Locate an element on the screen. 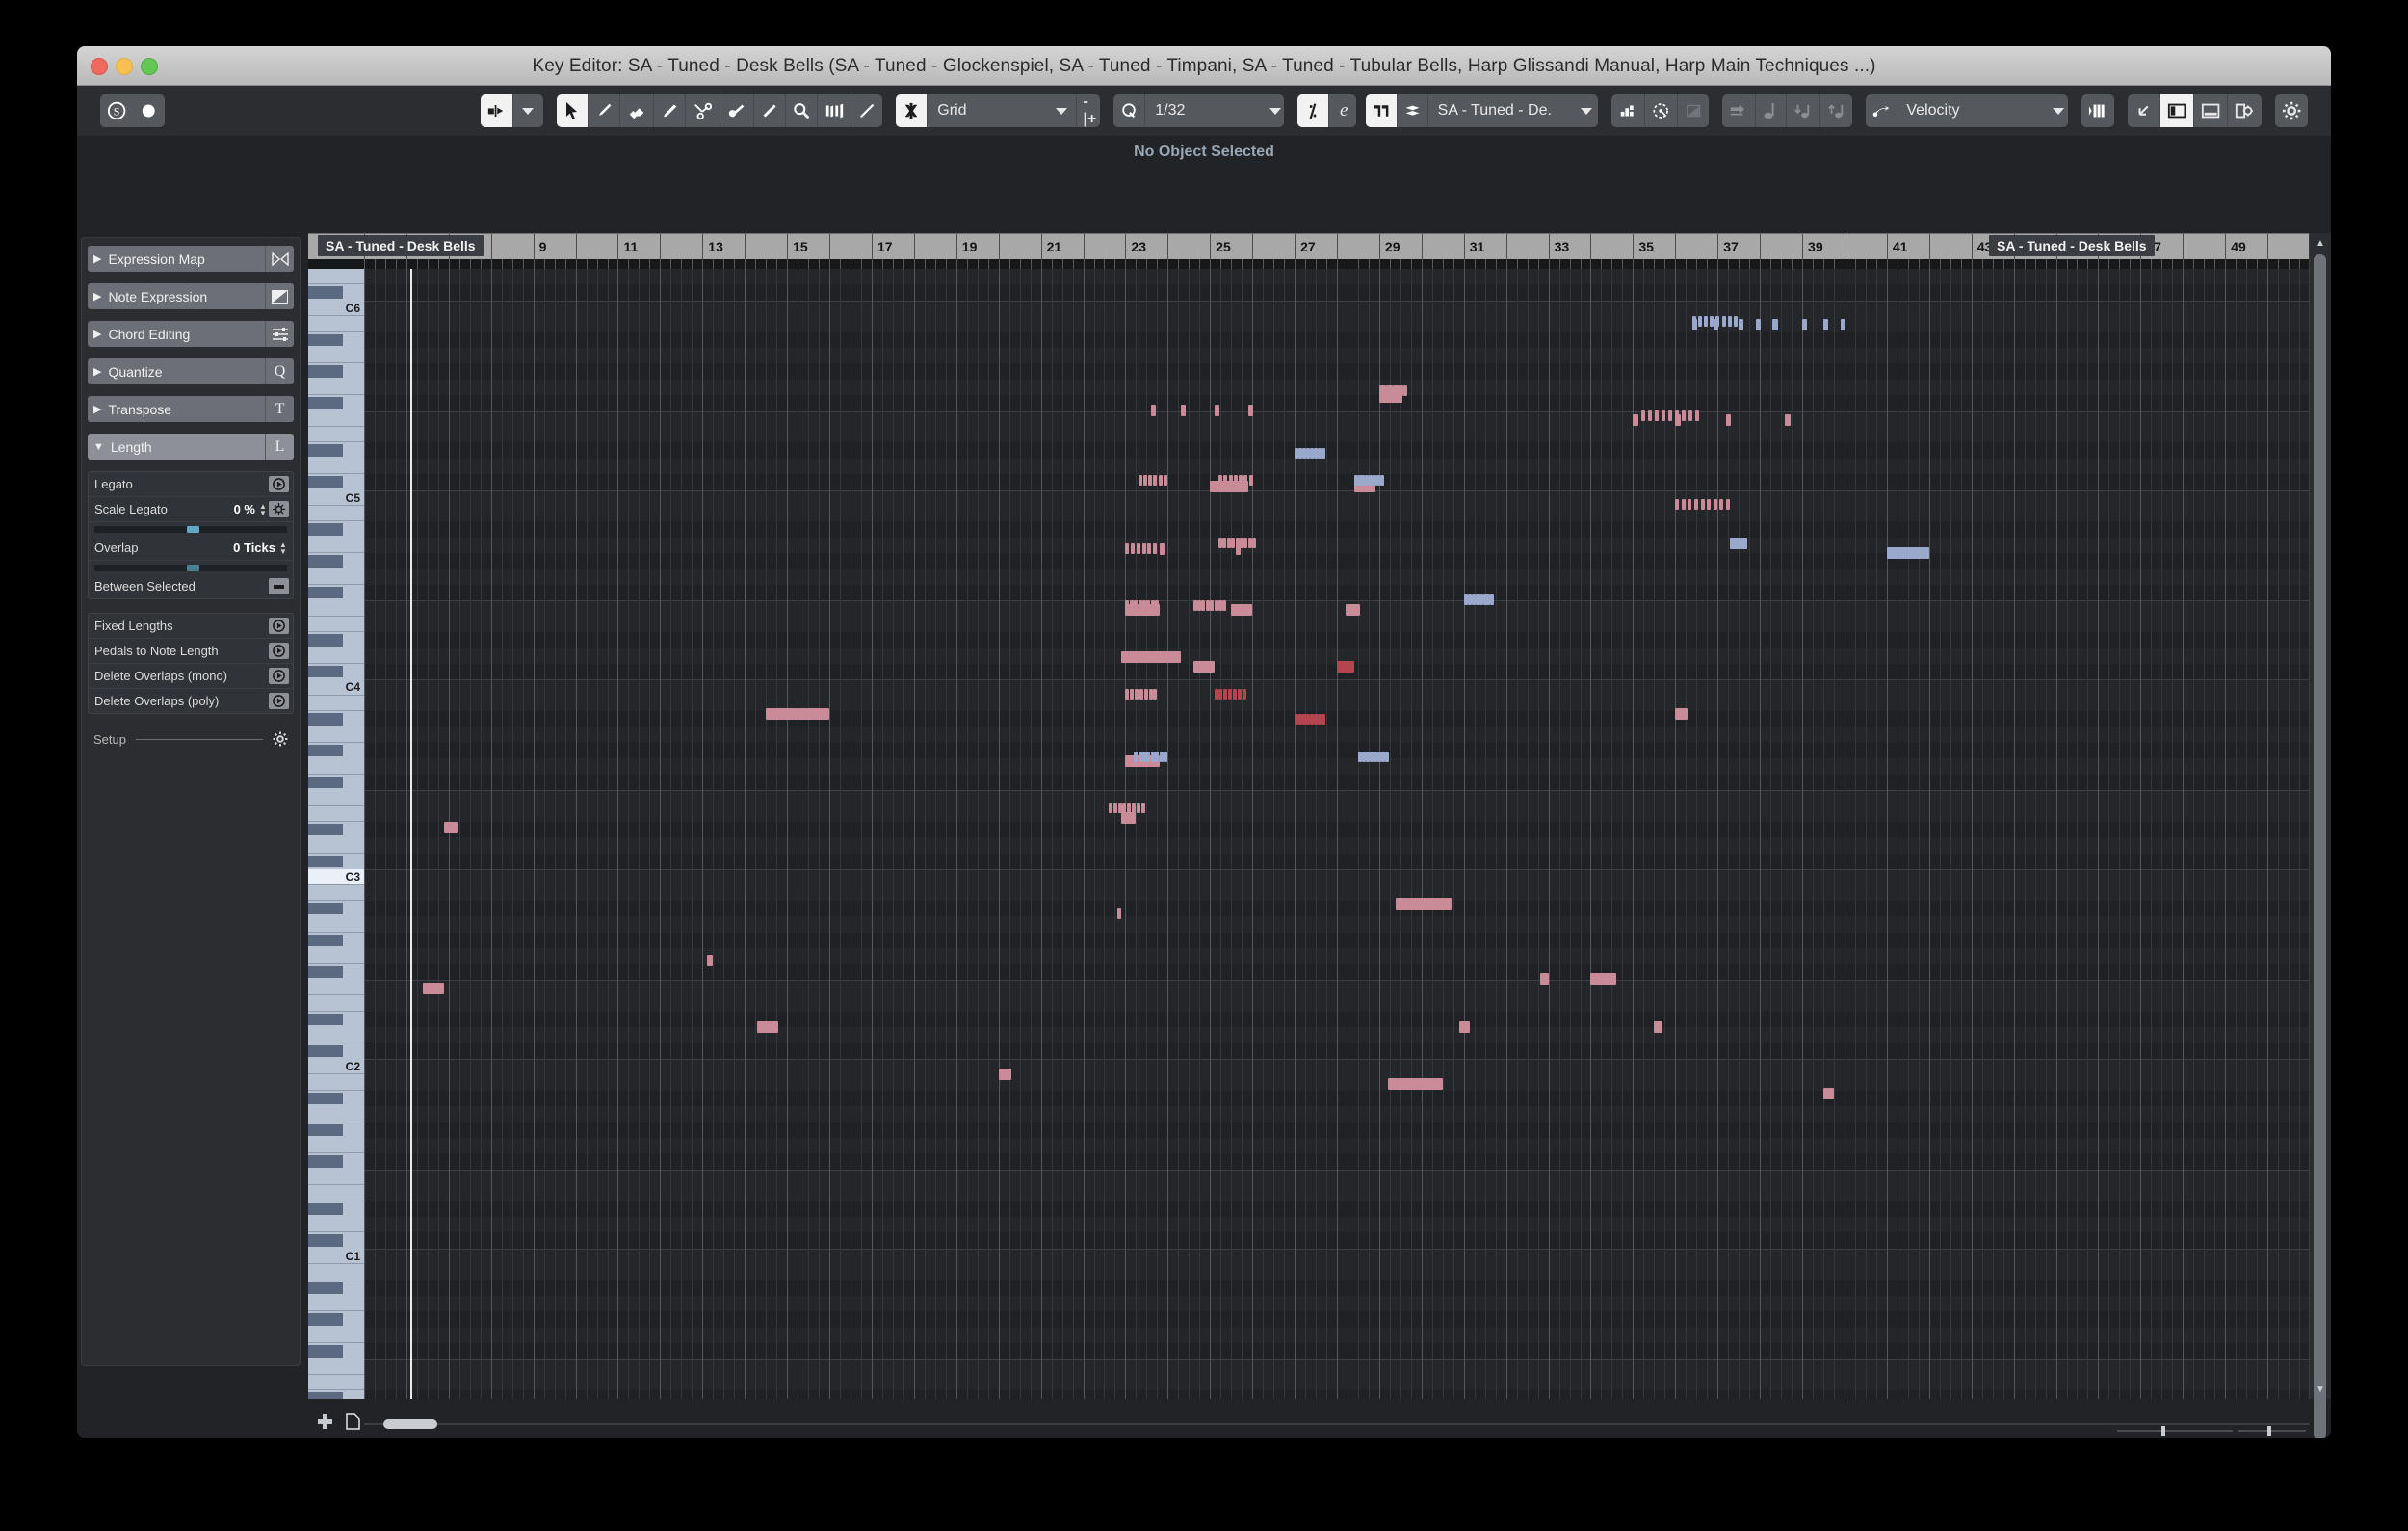 Image resolution: width=2408 pixels, height=1531 pixels. zoom-tool is located at coordinates (768, 111).